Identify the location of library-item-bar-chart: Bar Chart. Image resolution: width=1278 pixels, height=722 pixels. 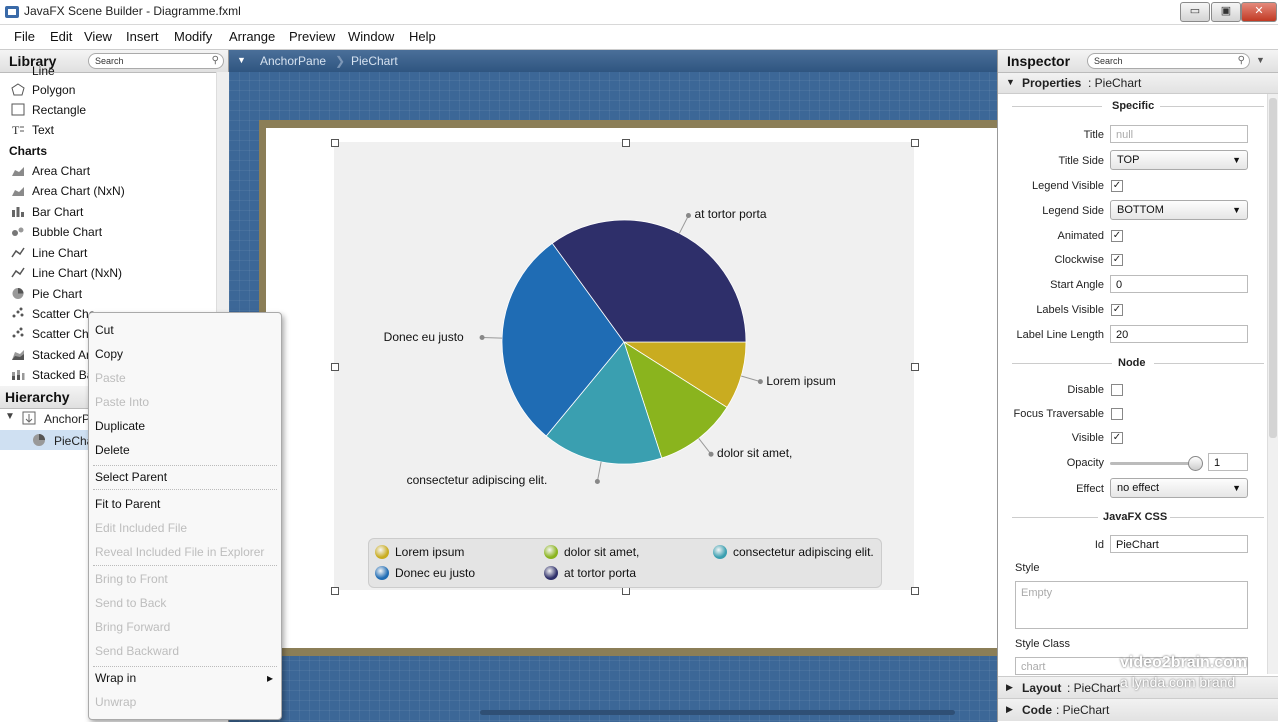
(108, 212).